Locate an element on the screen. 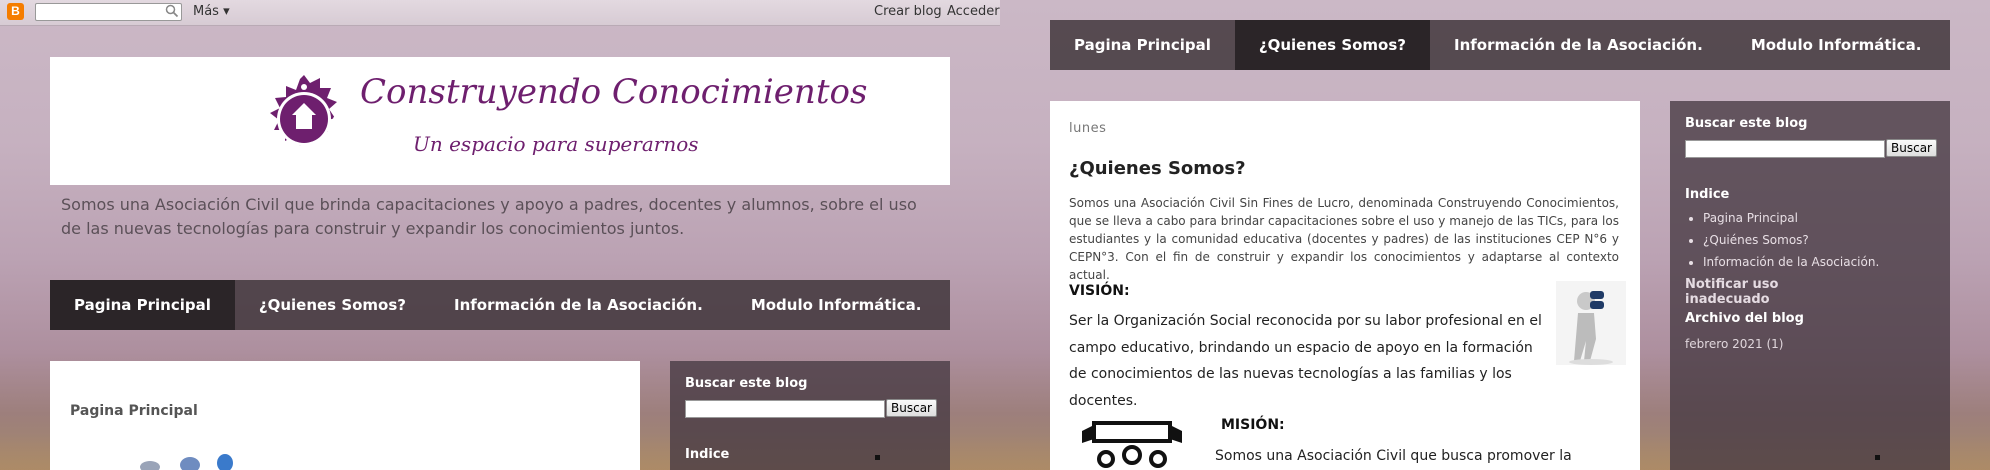 Image resolution: width=1990 pixels, height=470 pixels. create-blog-link: Crear blog is located at coordinates (908, 11).